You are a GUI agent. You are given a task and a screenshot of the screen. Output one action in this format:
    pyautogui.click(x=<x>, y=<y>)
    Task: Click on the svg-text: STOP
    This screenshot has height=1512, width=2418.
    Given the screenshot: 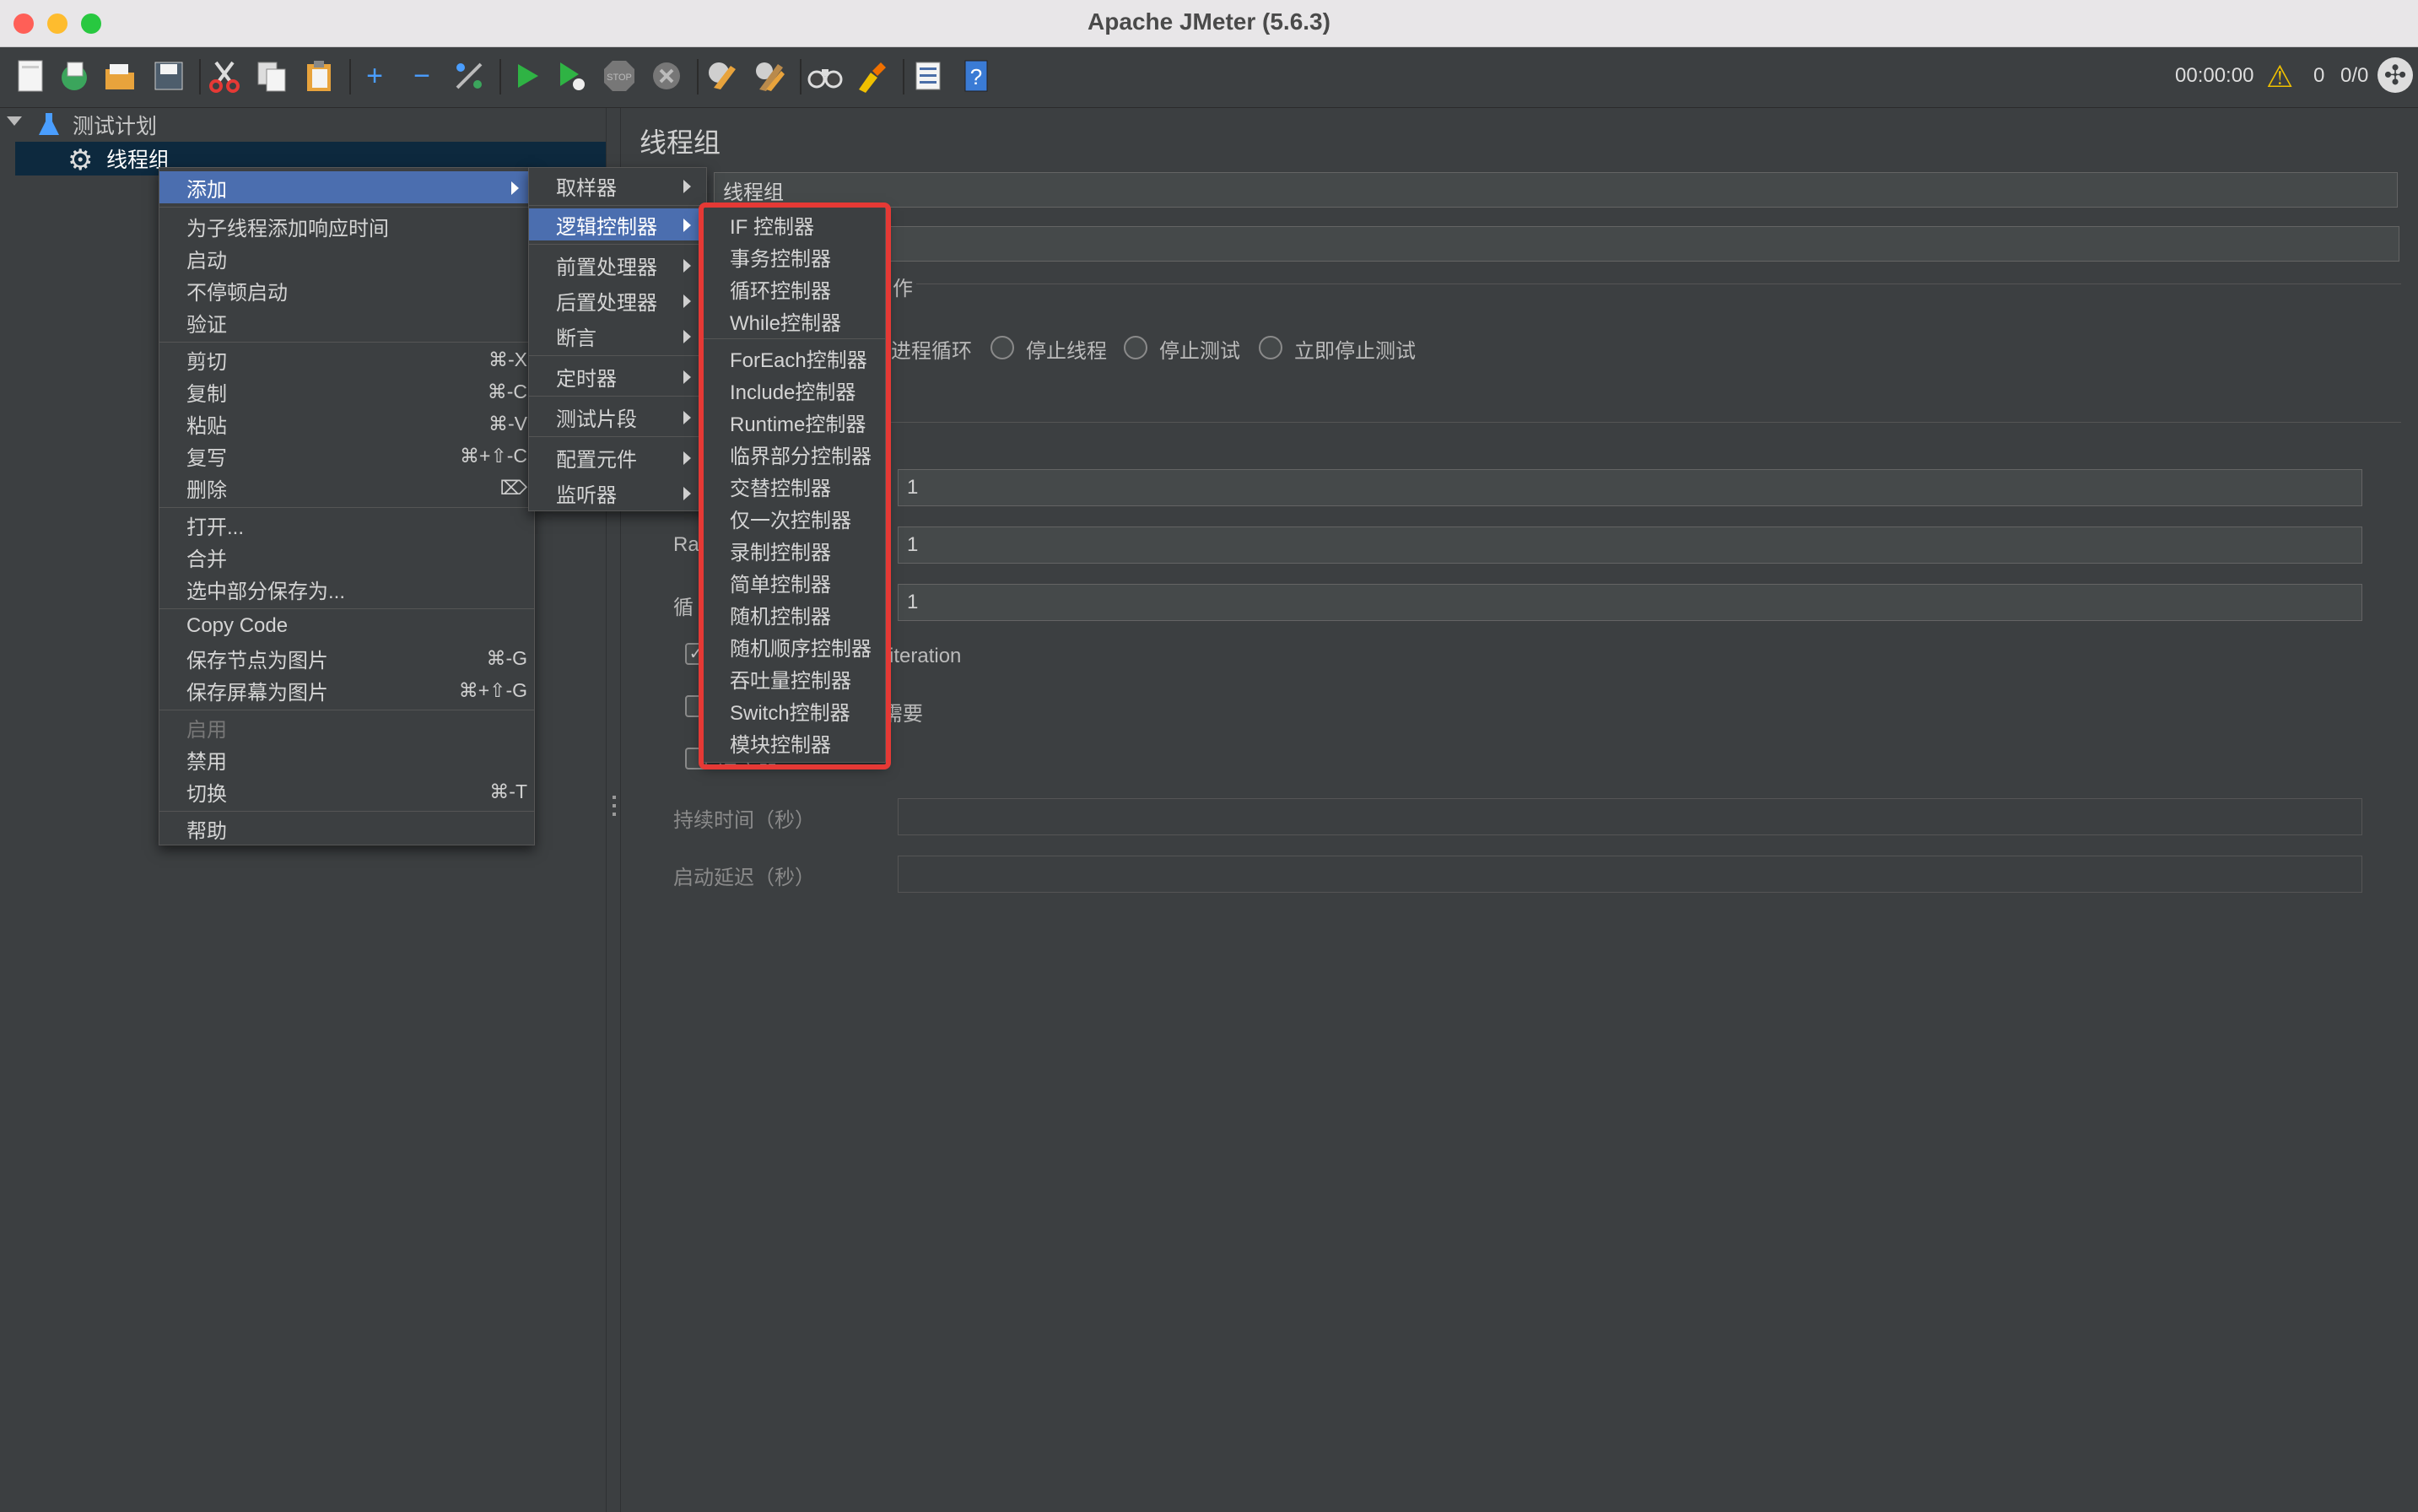 What is the action you would take?
    pyautogui.click(x=619, y=78)
    